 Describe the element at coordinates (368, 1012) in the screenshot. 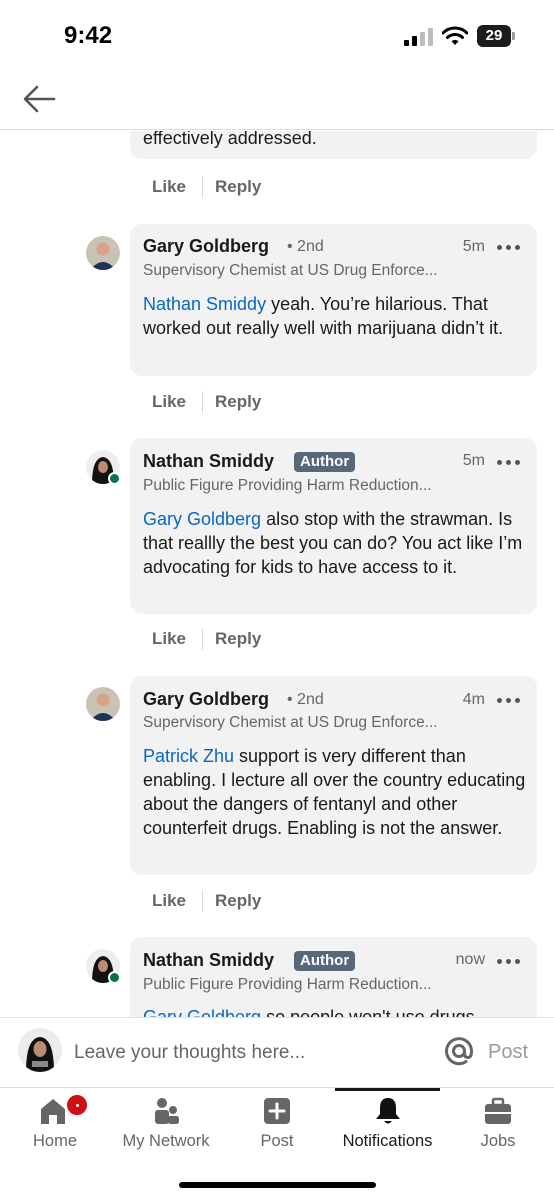

I see `comment-body: so people won't use drugs` at that location.